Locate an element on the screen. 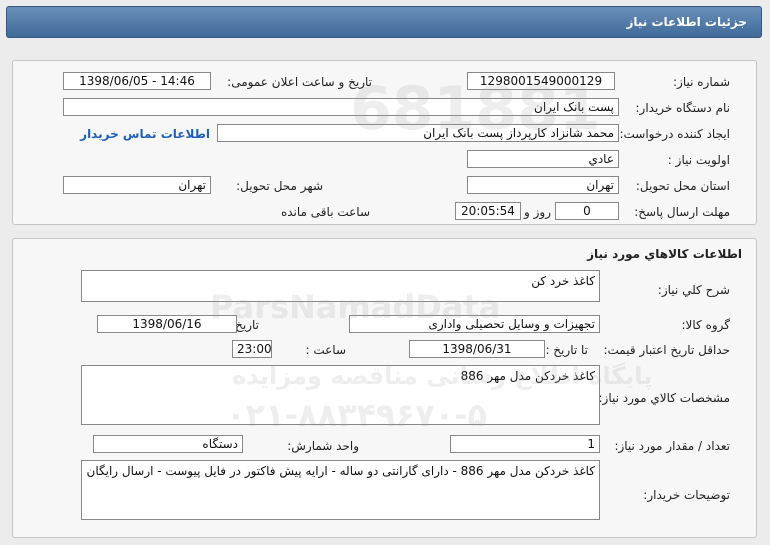 The height and width of the screenshot is (545, 770). to-date-field: 1398/06/31 is located at coordinates (477, 349).